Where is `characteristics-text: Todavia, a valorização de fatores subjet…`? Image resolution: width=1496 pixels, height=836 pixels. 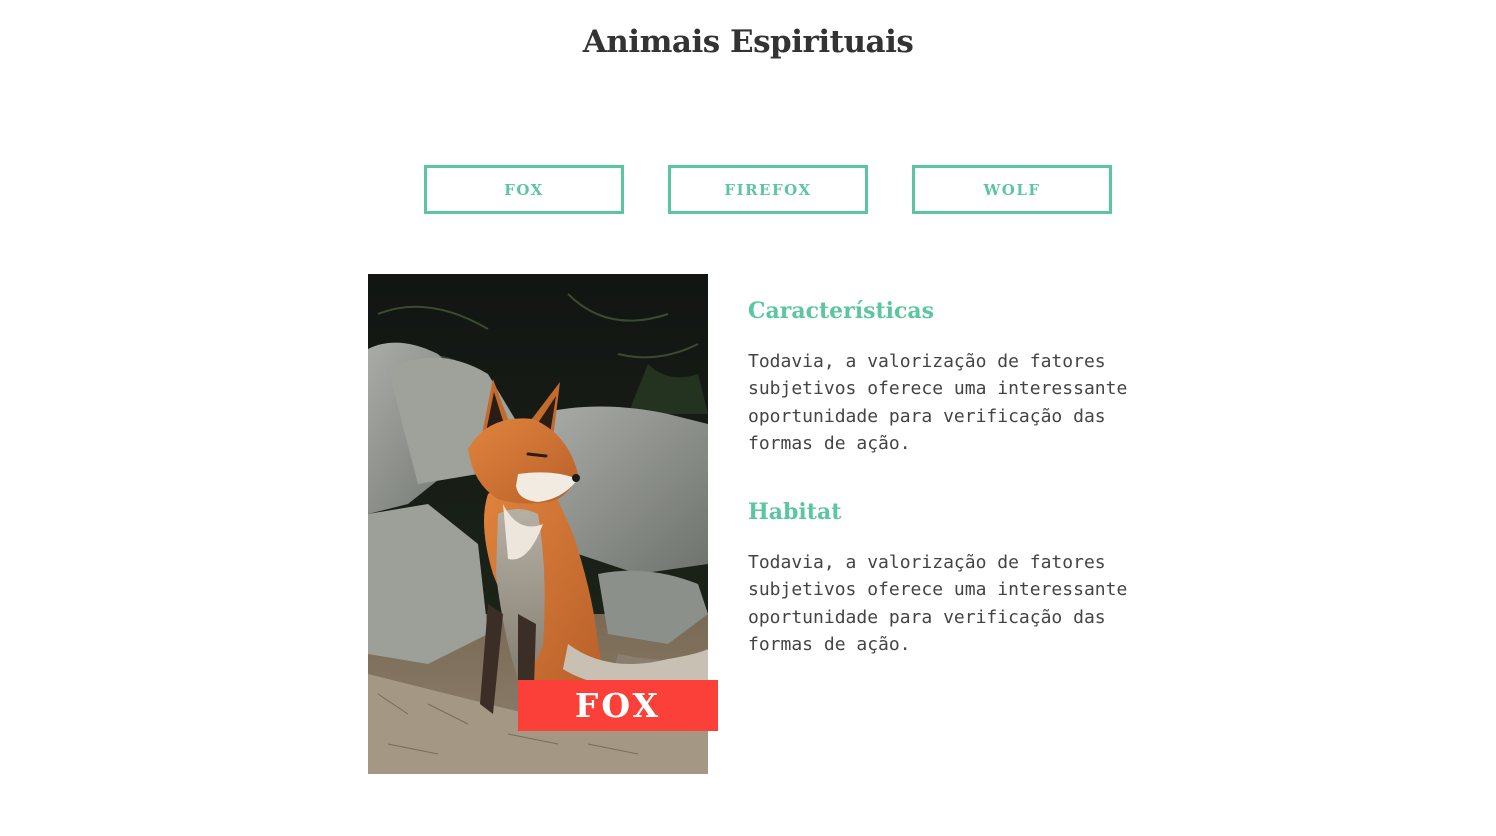
characteristics-text: Todavia, a valorização de fatores subjet… is located at coordinates (938, 402).